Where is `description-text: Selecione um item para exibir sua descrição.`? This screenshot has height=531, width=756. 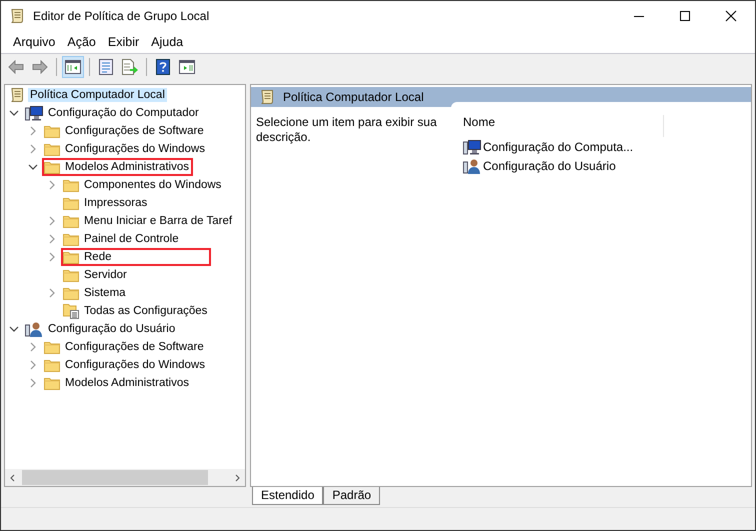
description-text: Selecione um item para exibir sua descrição. is located at coordinates (347, 130).